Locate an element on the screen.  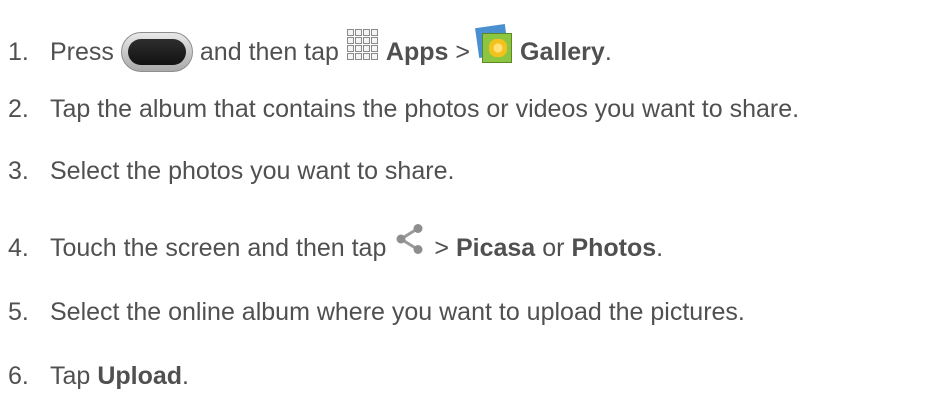
upload-label: Upload is located at coordinates (140, 376).